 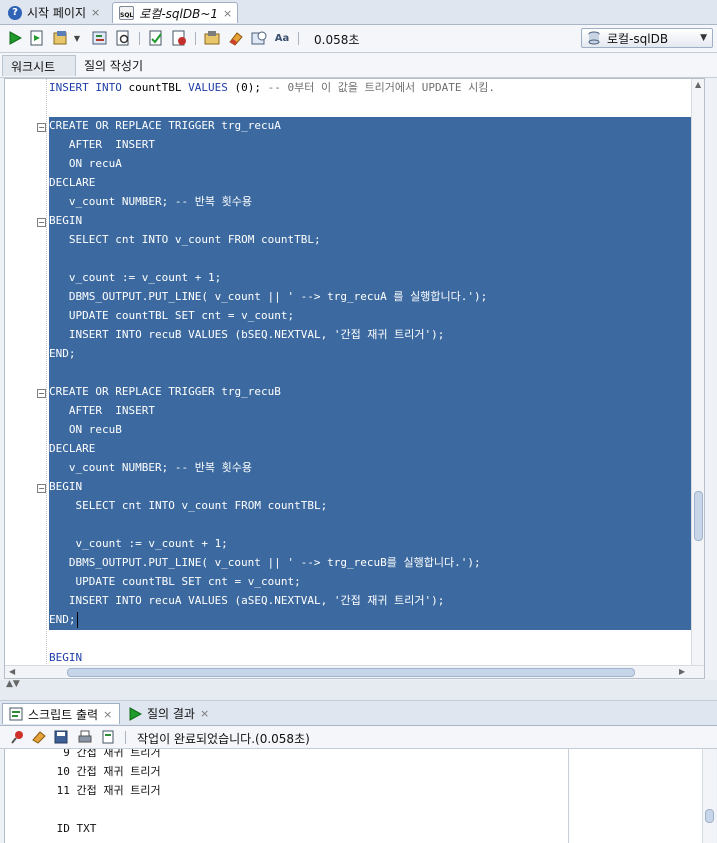 What do you see at coordinates (236, 38) in the screenshot?
I see `clear-button` at bounding box center [236, 38].